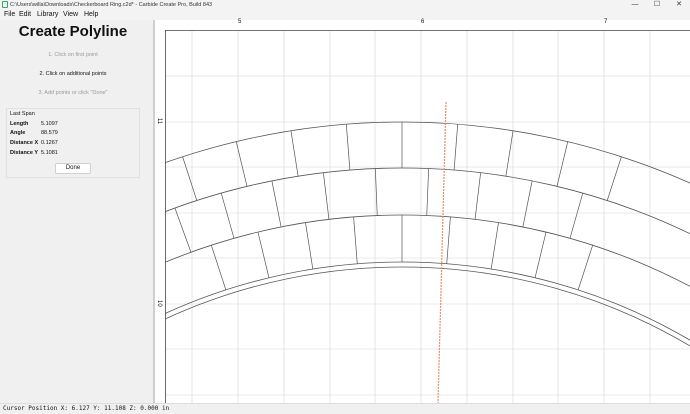  I want to click on panel-title: Create Polyline, so click(73, 31).